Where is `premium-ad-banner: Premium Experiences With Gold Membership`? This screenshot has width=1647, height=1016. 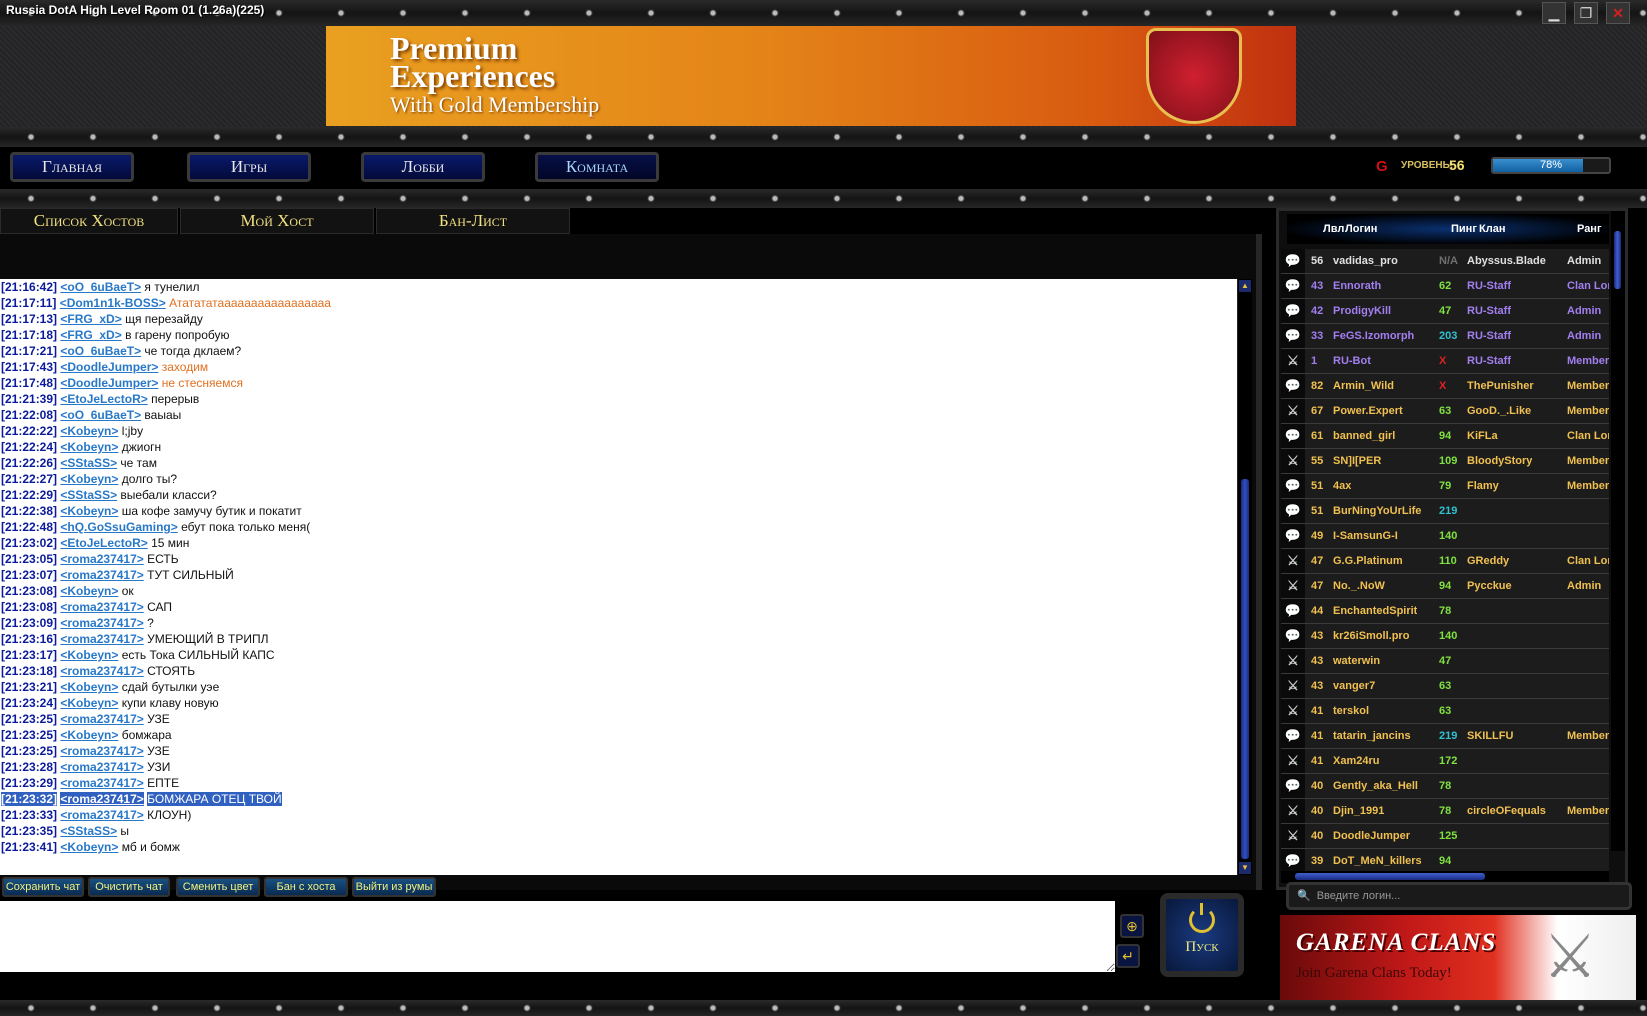
premium-ad-banner: Premium Experiences With Gold Membership is located at coordinates (811, 76).